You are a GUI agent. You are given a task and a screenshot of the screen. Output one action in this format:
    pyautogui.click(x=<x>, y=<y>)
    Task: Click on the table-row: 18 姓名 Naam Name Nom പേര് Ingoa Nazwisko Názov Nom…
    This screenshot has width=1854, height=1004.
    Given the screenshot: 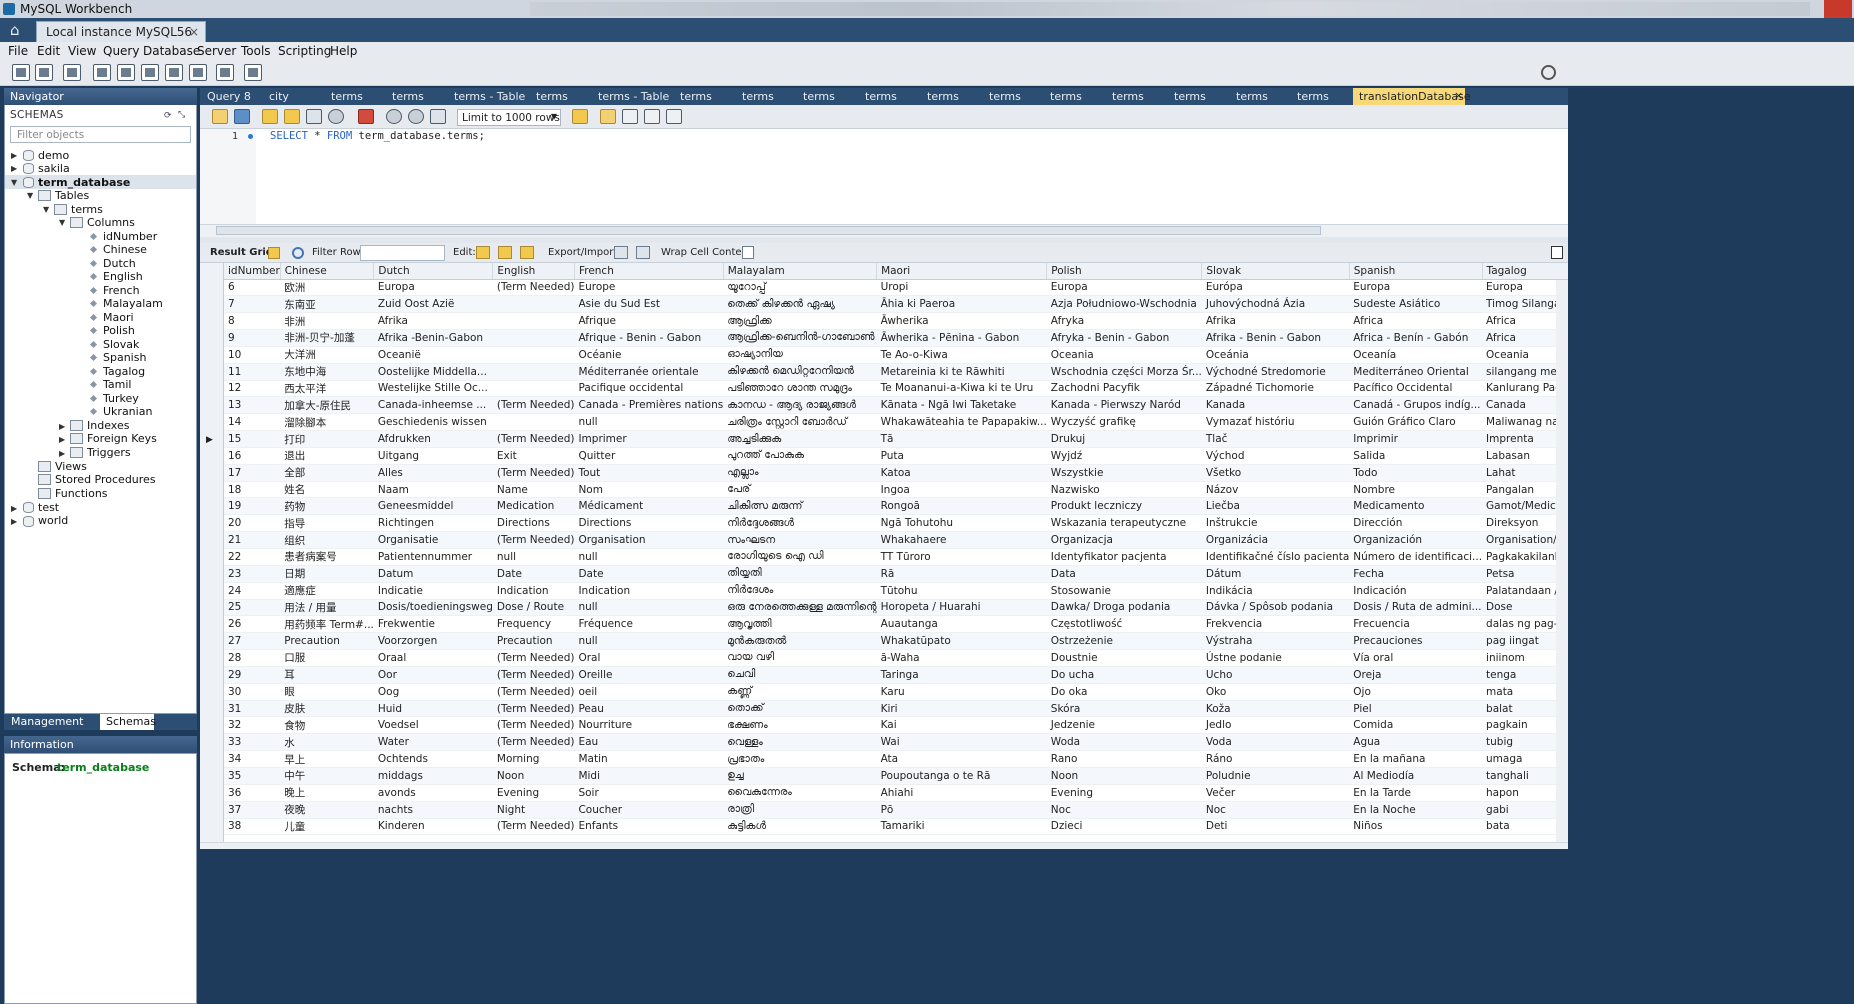 What is the action you would take?
    pyautogui.click(x=896, y=490)
    